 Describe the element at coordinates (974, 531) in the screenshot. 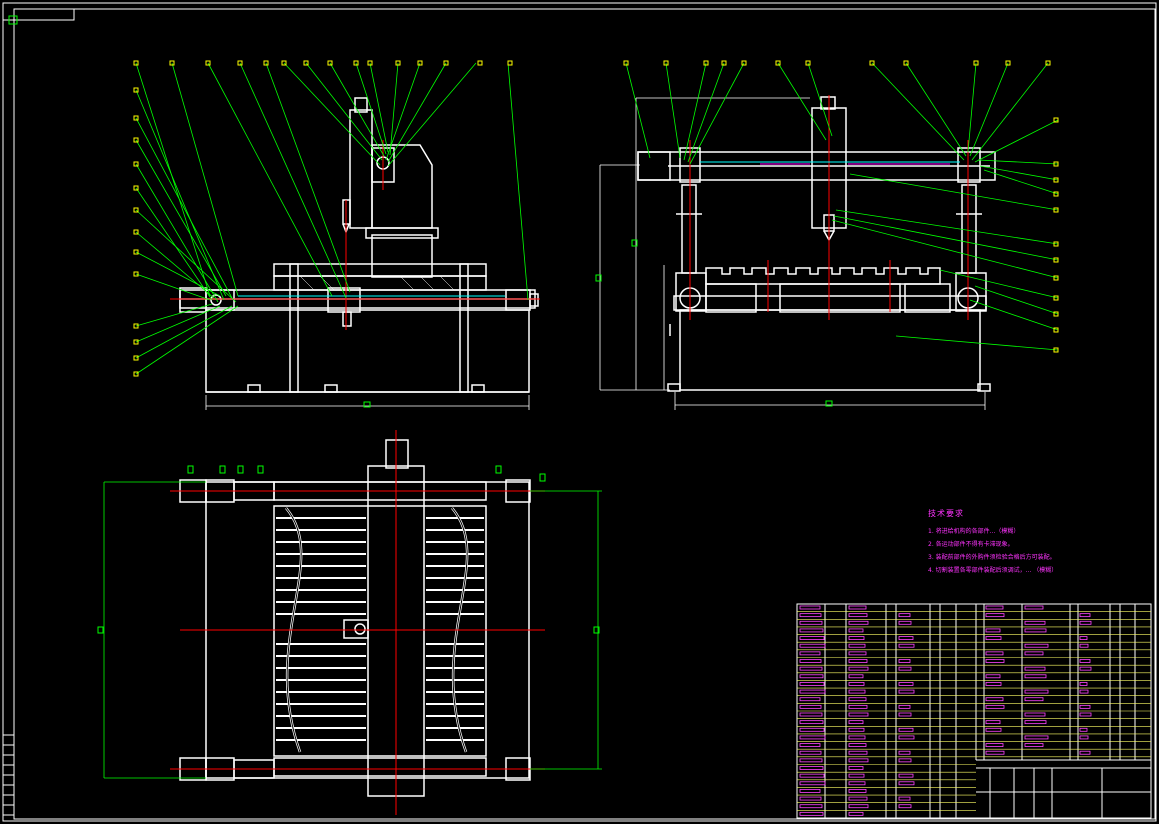

I see `note-item: 1. 将进给机构的各部件...（模糊）` at that location.